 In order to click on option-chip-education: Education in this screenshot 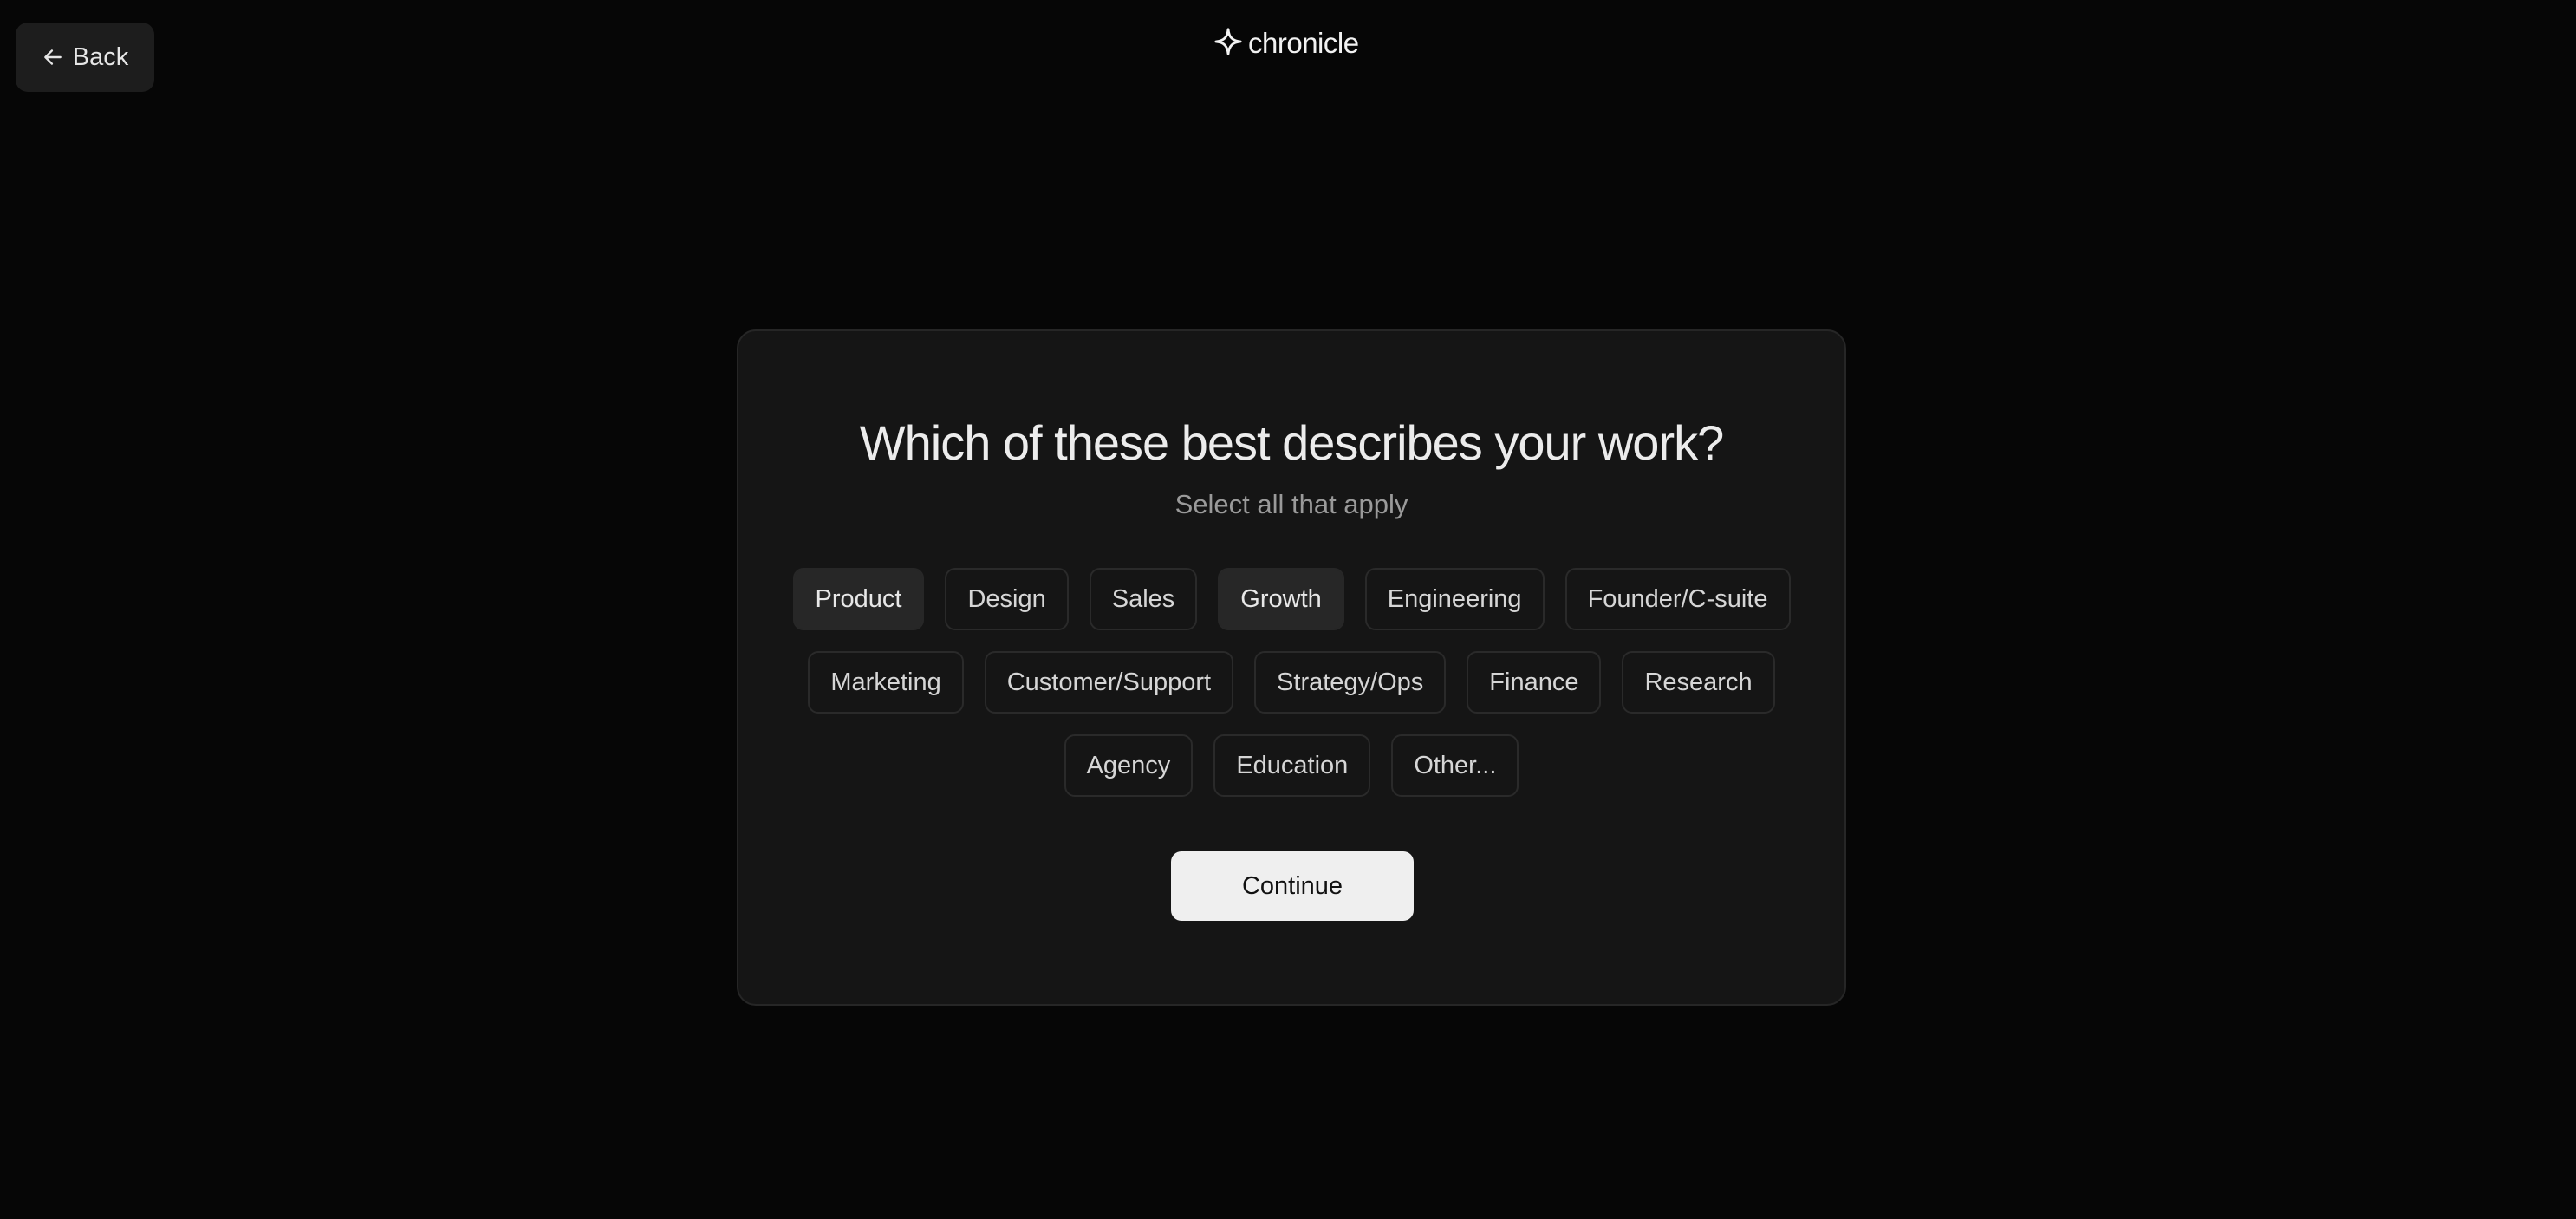, I will do `click(1292, 765)`.